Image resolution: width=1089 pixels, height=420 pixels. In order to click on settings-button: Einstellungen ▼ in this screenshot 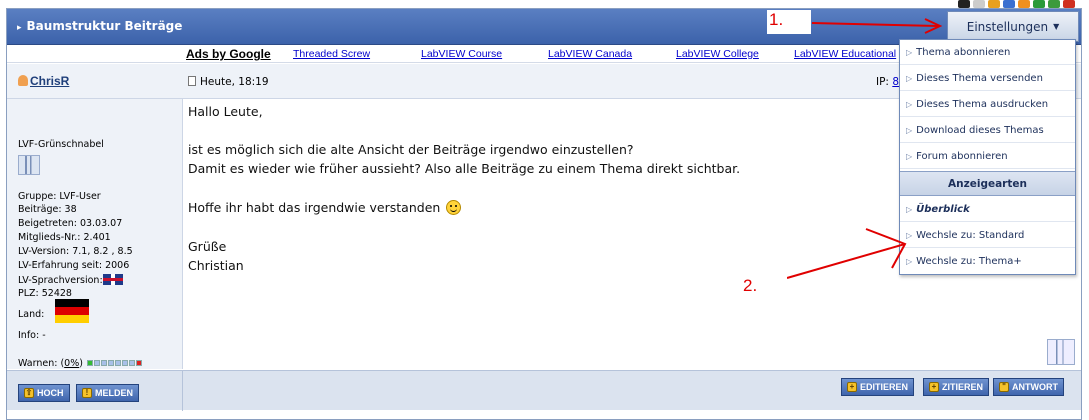, I will do `click(1013, 26)`.